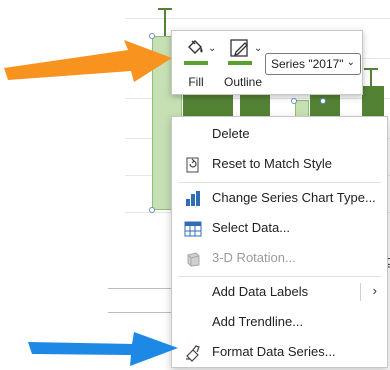 This screenshot has height=370, width=390. I want to click on rotation-3d-icon, so click(193, 259).